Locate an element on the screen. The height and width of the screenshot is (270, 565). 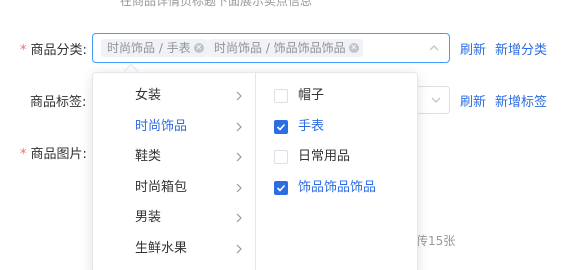
cascader-leaf-option-checked: 手表 is located at coordinates (336, 127).